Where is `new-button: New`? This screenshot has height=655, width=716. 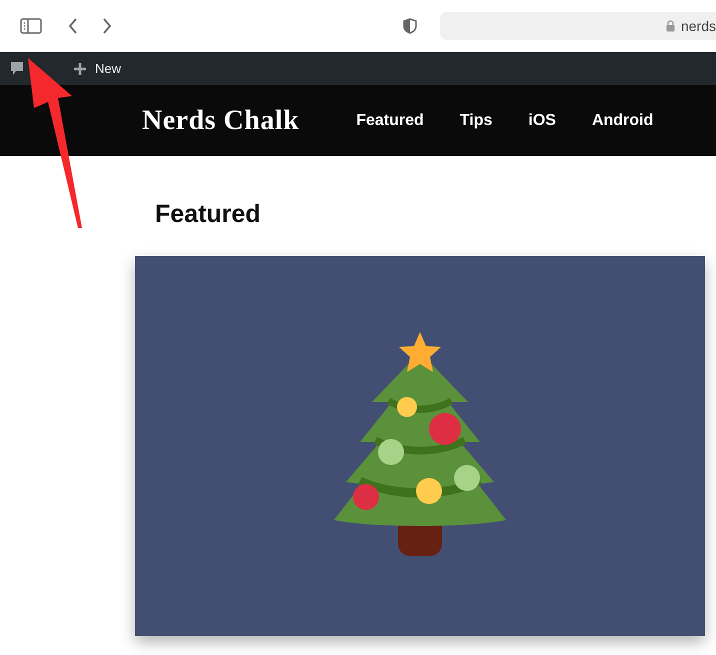 new-button: New is located at coordinates (97, 68).